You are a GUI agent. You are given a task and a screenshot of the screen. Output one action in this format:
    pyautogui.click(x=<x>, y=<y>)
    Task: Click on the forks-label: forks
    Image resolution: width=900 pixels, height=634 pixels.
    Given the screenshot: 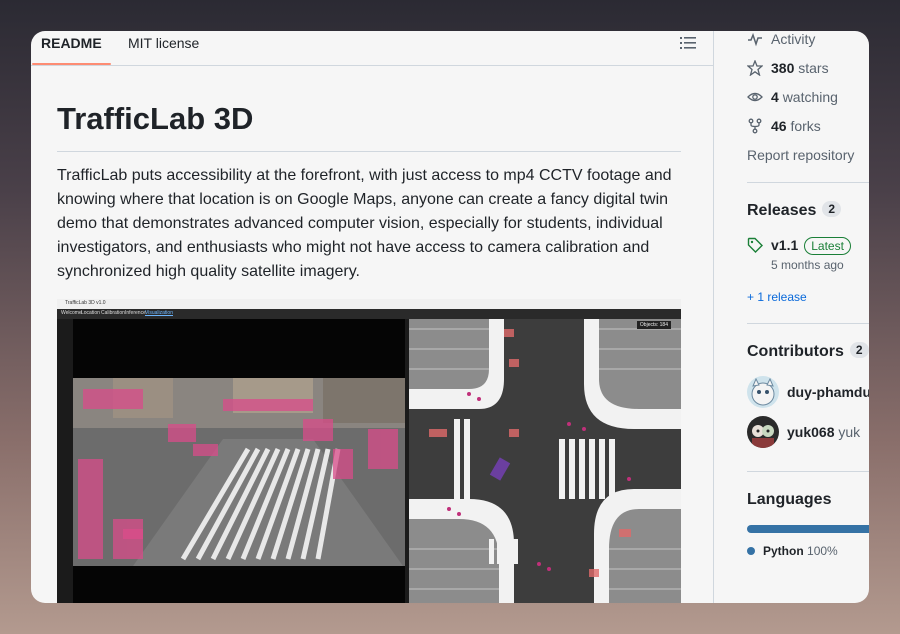 What is the action you would take?
    pyautogui.click(x=805, y=126)
    